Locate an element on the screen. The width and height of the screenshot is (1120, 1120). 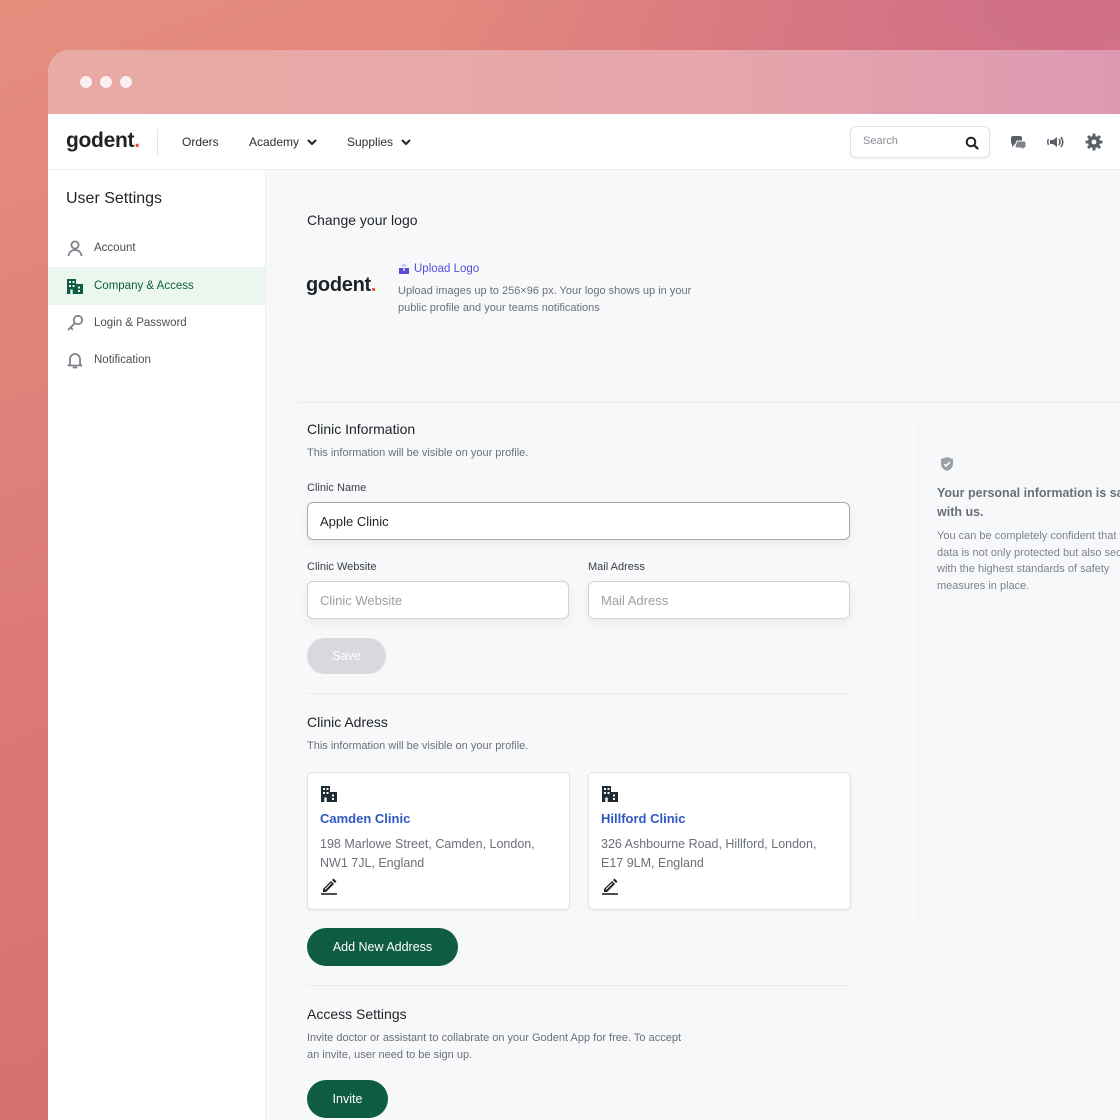
window-maximize-dot is located at coordinates (126, 82).